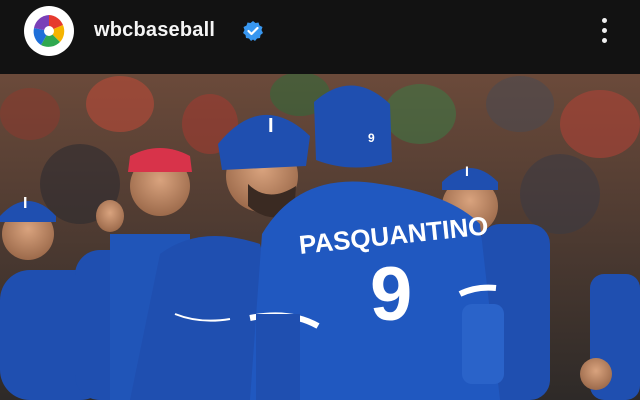  What do you see at coordinates (271, 126) in the screenshot?
I see `helmet-letter: I` at bounding box center [271, 126].